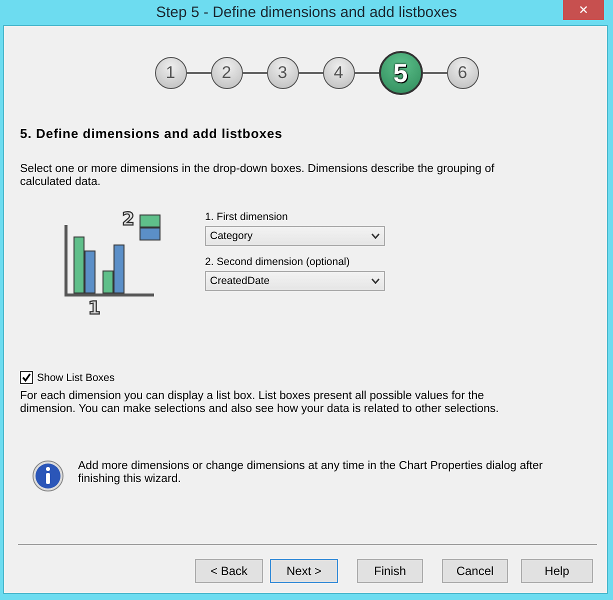  What do you see at coordinates (338, 73) in the screenshot?
I see `step-indicator: 4` at bounding box center [338, 73].